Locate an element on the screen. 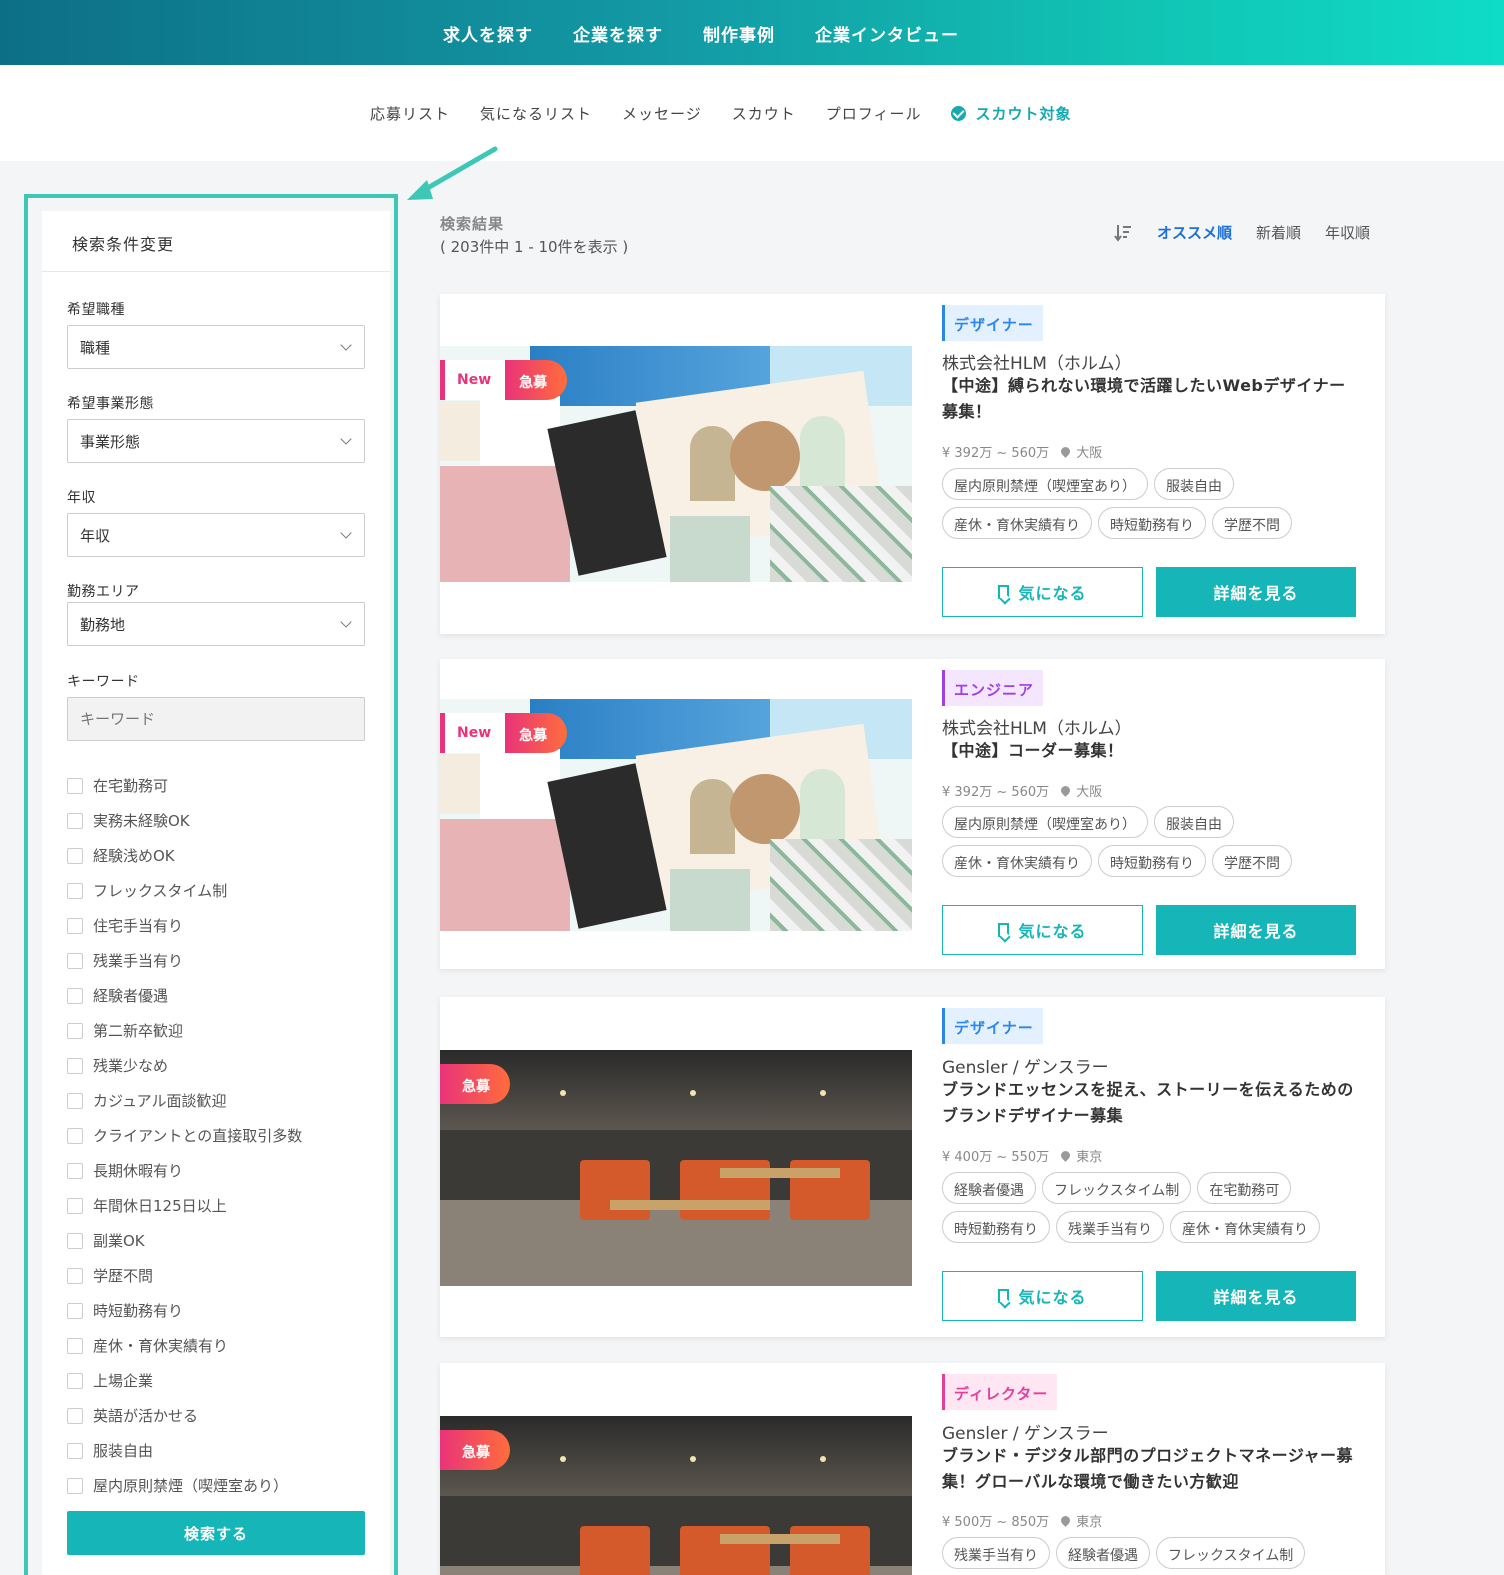 This screenshot has height=1575, width=1504. nav-link-interviews: 企業インタビュー is located at coordinates (887, 33).